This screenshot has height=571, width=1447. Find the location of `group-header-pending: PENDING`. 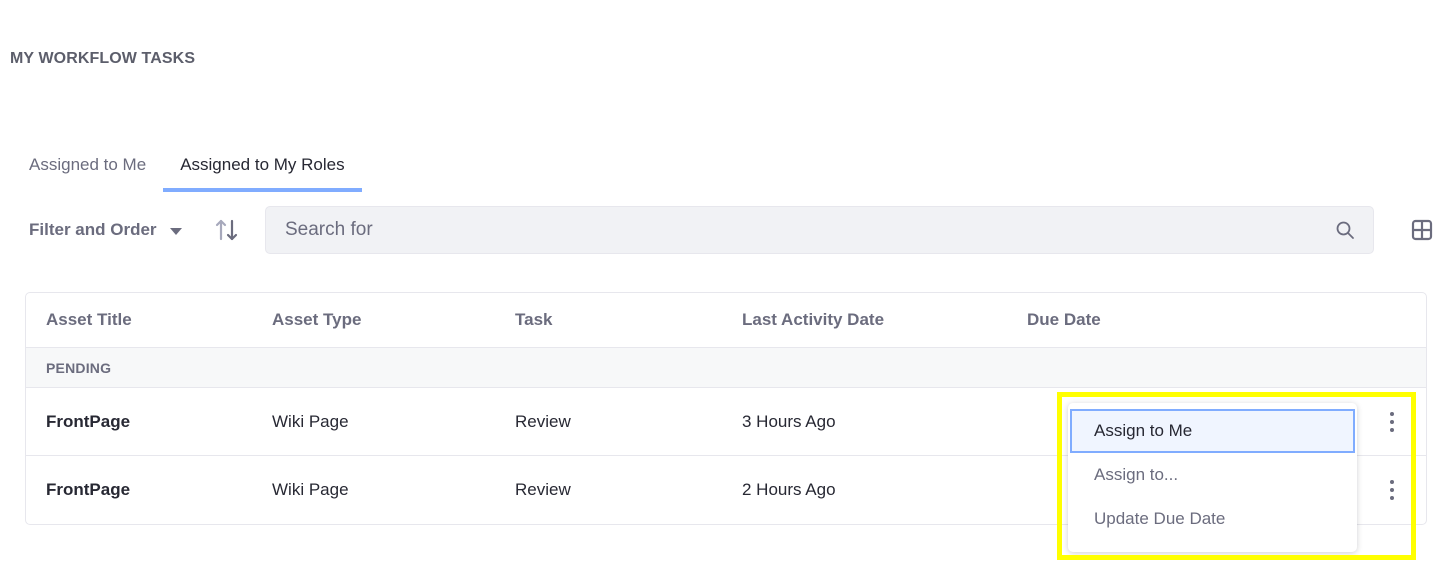

group-header-pending: PENDING is located at coordinates (726, 368).